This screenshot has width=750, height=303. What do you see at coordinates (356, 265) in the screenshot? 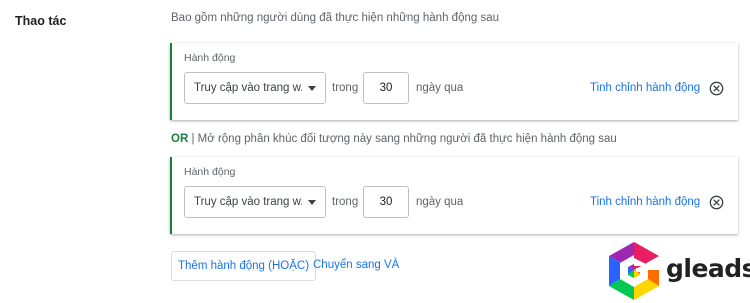
I see `switch-to-and-link: Chuyển sang VÀ` at bounding box center [356, 265].